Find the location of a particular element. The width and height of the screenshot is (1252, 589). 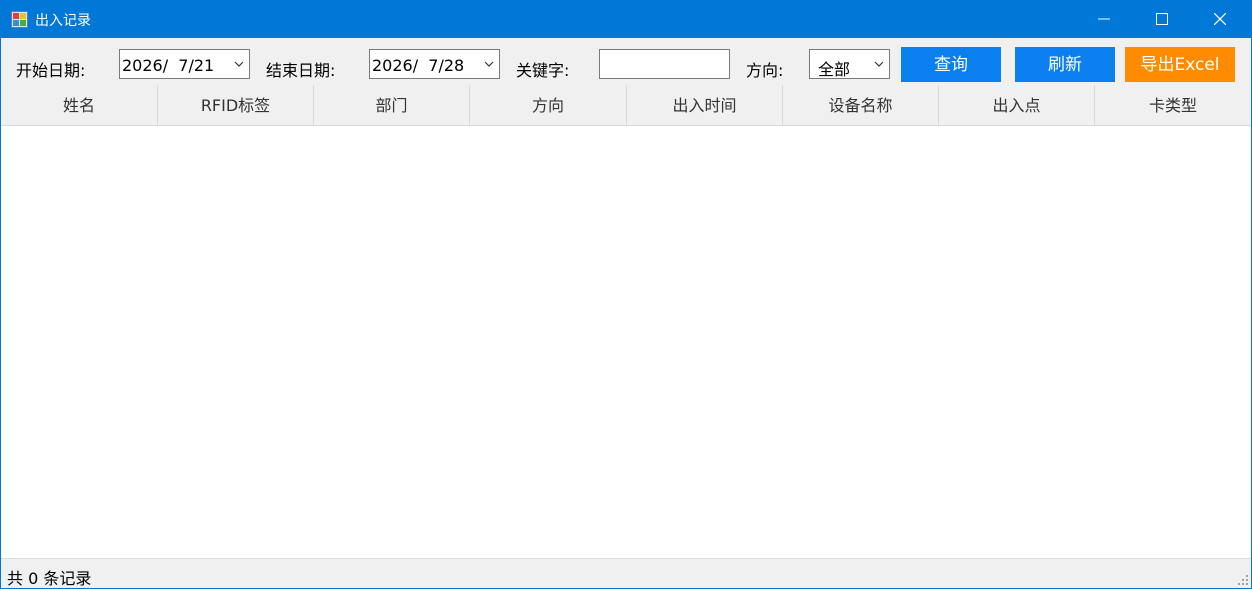

maximize-button is located at coordinates (1162, 19).